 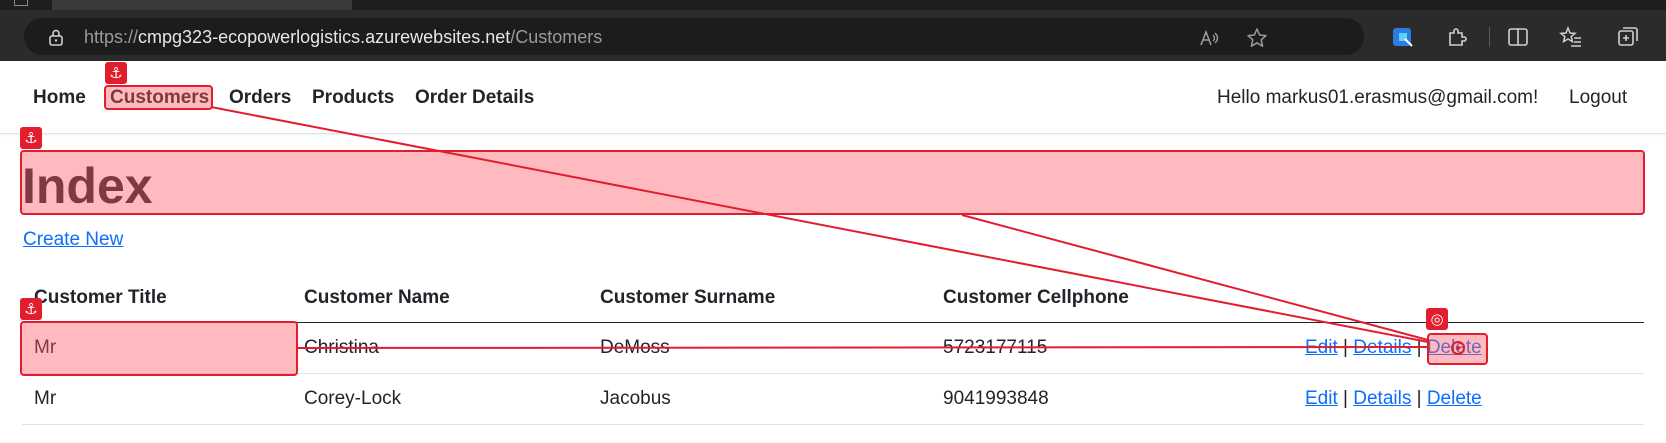 I want to click on nav-products-link: Products, so click(x=353, y=98).